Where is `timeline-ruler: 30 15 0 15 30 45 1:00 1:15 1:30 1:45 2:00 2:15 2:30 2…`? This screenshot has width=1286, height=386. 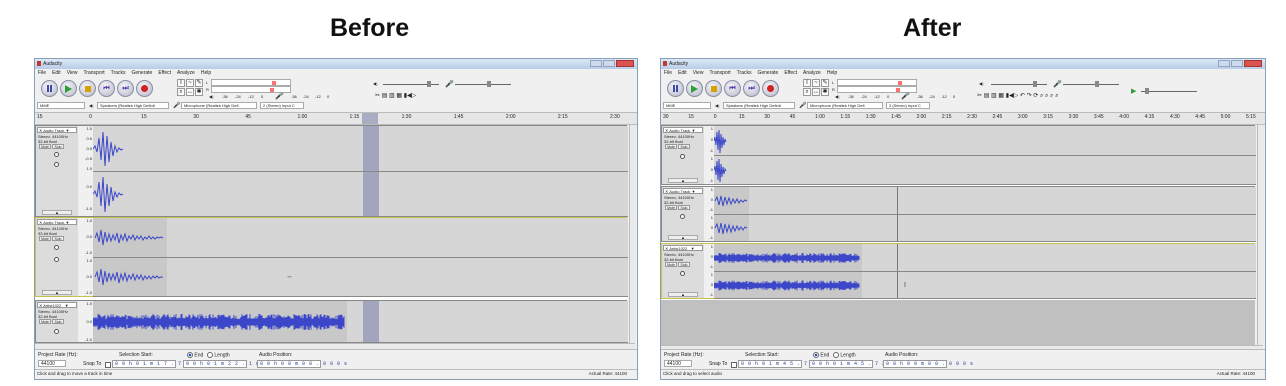
timeline-ruler: 30 15 0 15 30 45 1:00 1:15 1:30 1:45 2:00 2:15 2:30 2… is located at coordinates (963, 118).